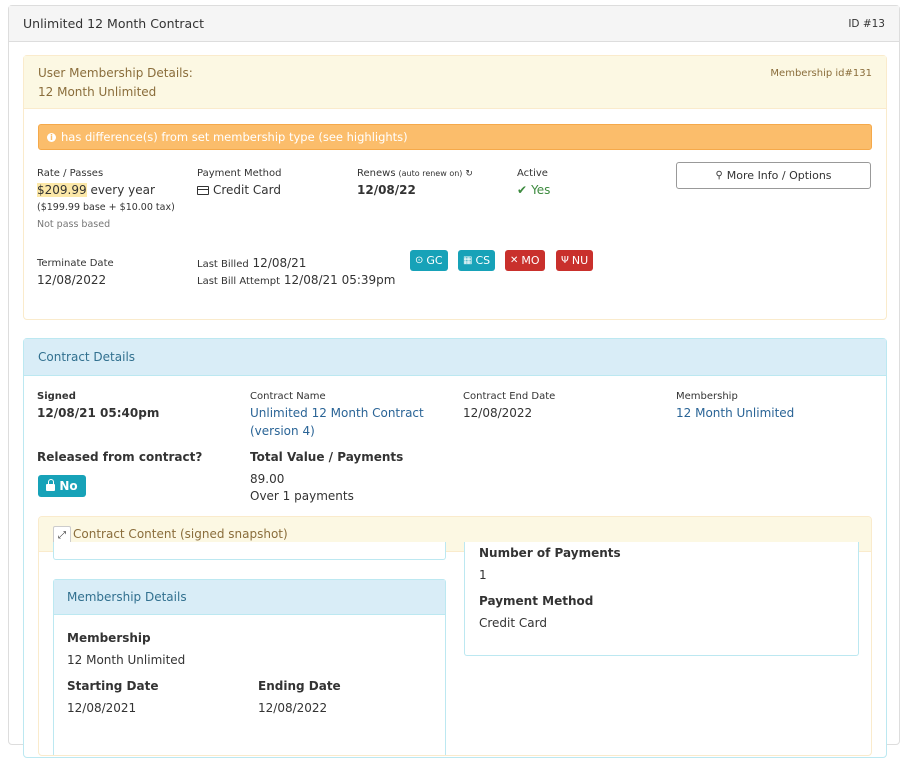 The height and width of the screenshot is (758, 906). Describe the element at coordinates (821, 73) in the screenshot. I see `membership-id: Membership id#131` at that location.